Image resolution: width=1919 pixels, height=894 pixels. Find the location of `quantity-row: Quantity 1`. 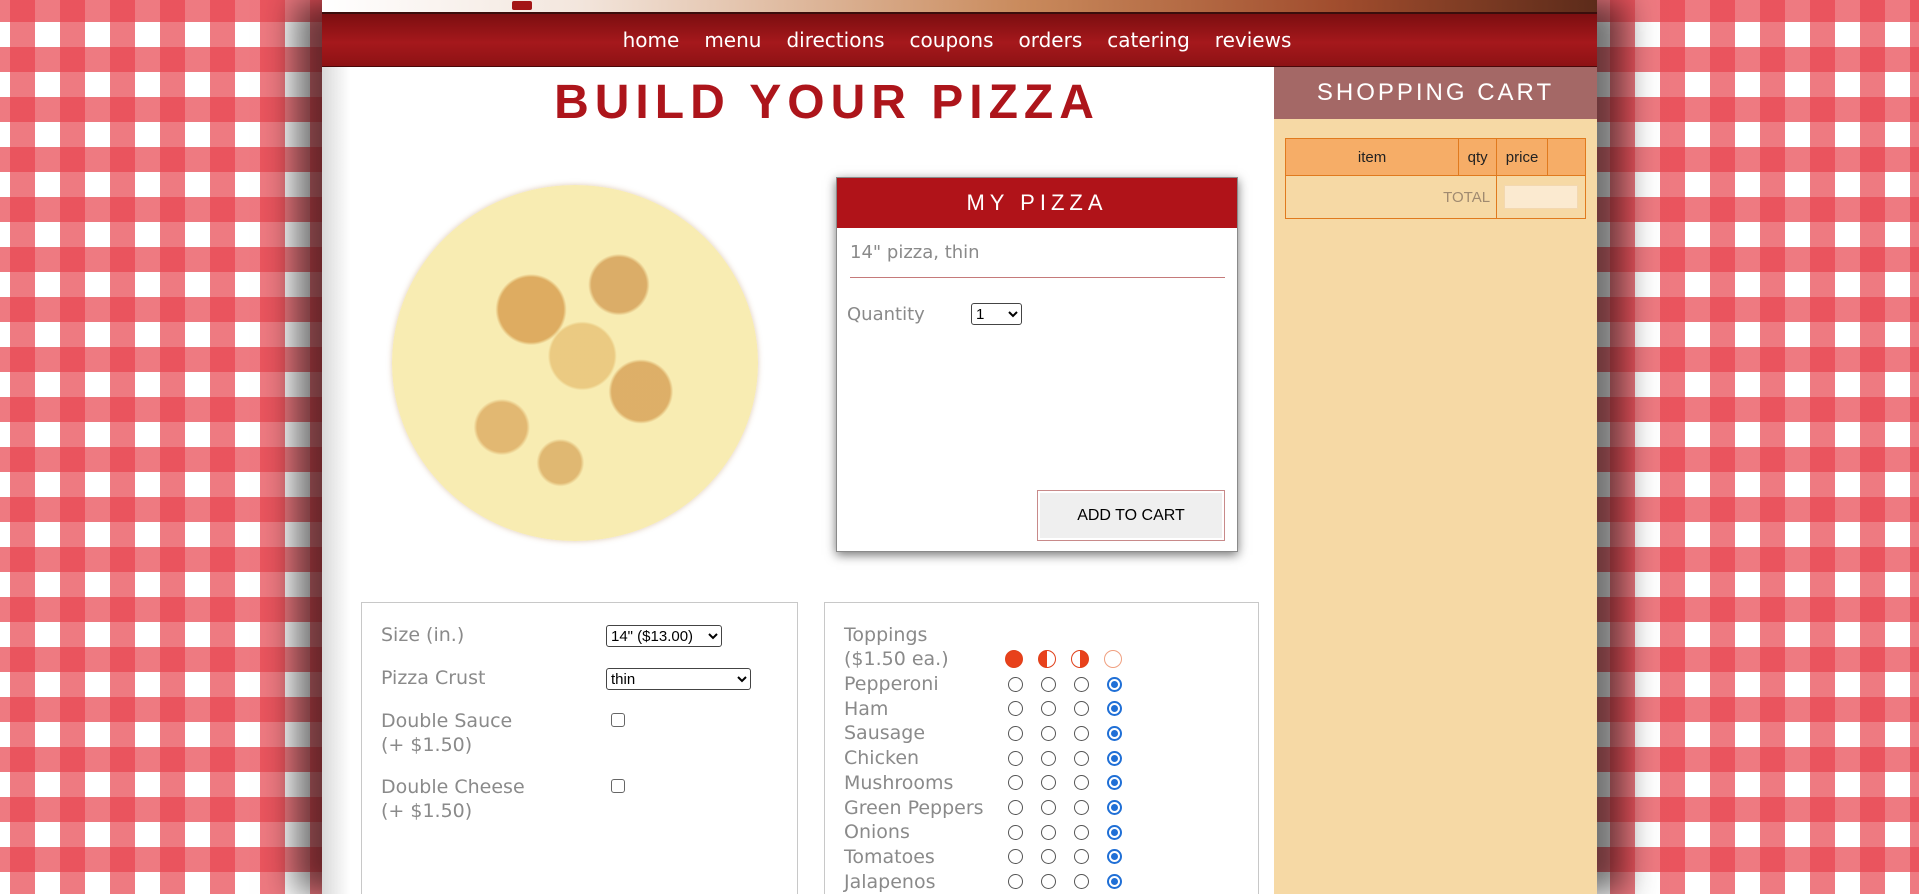

quantity-row: Quantity 1 is located at coordinates (934, 314).